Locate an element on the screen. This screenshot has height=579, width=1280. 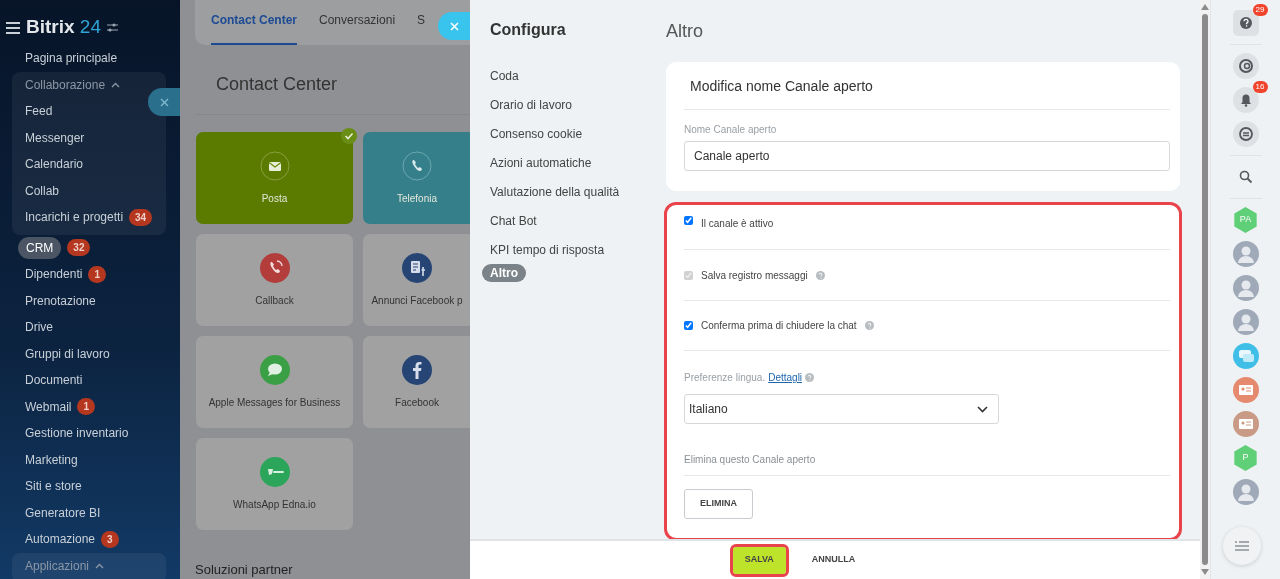
save-button: SALVA is located at coordinates (759, 560).